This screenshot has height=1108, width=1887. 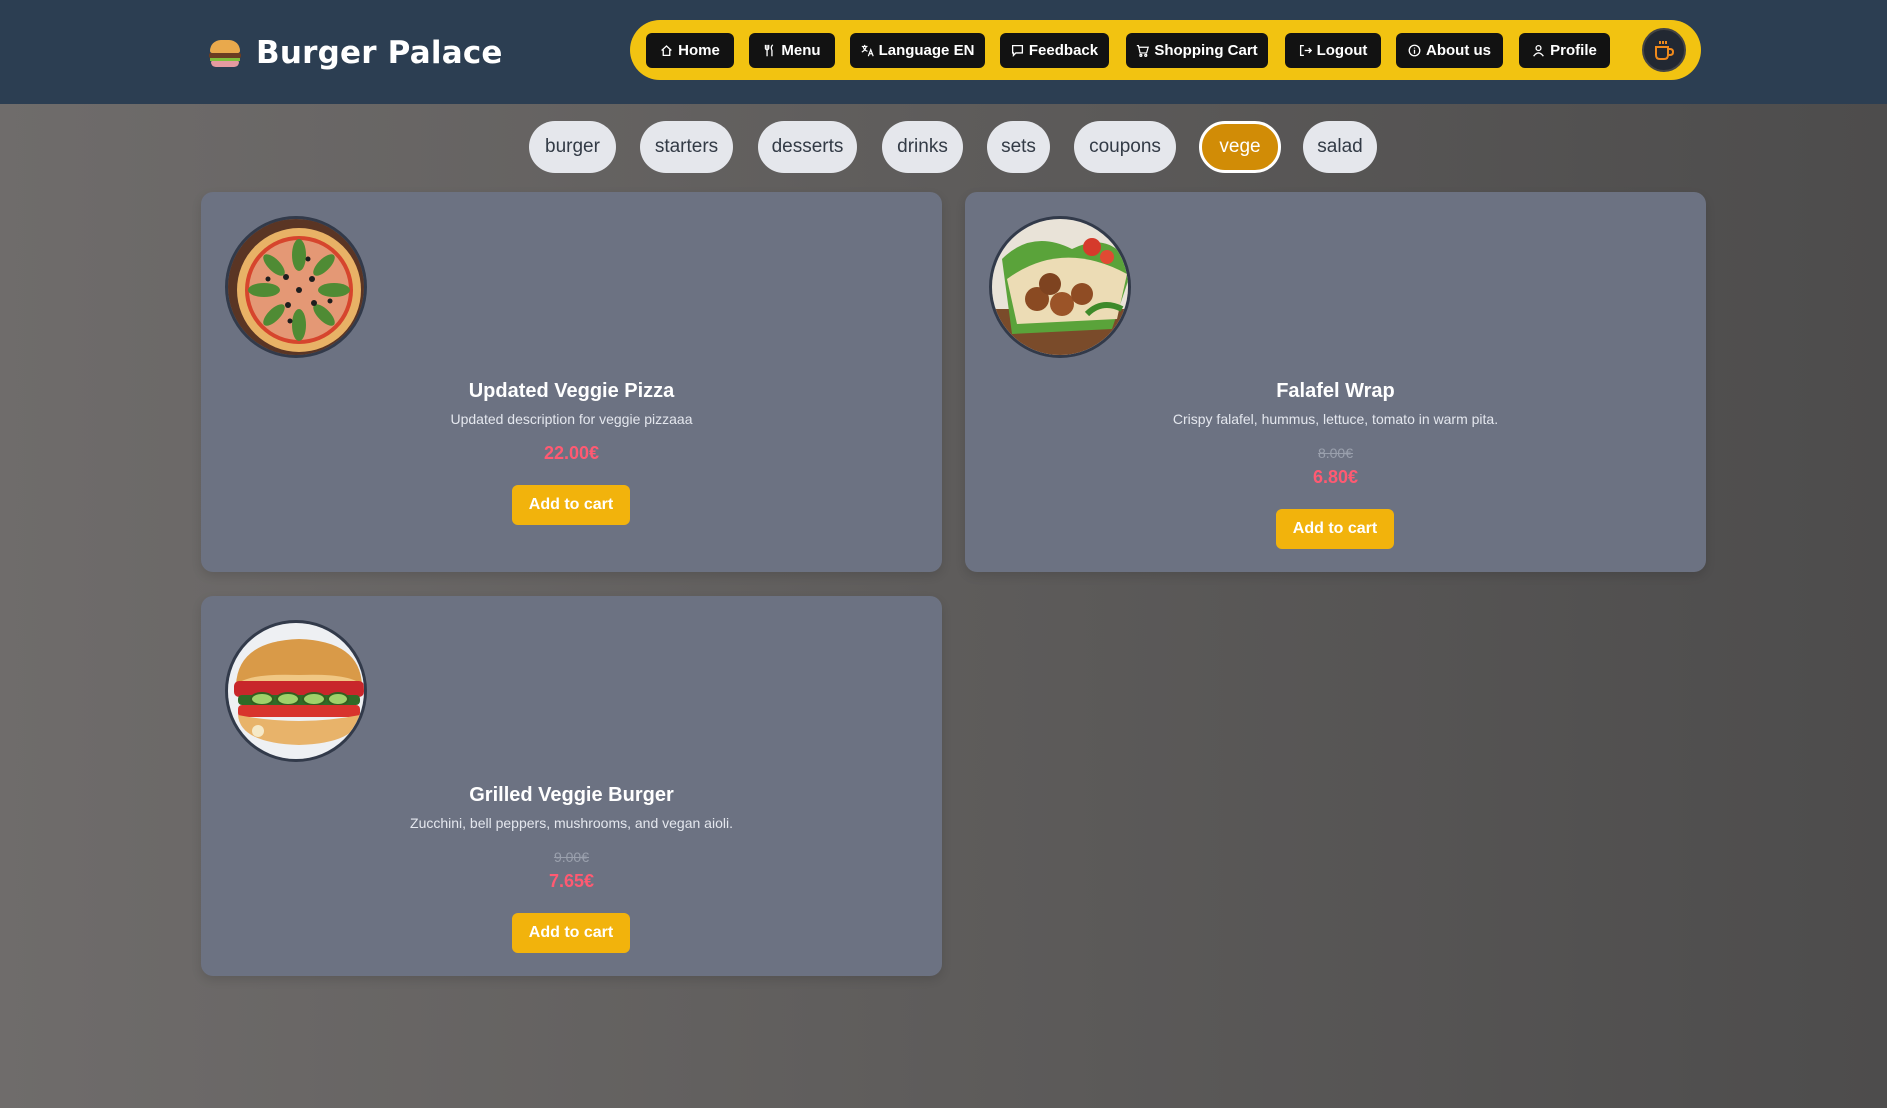 I want to click on veggie-pizza-image, so click(x=296, y=287).